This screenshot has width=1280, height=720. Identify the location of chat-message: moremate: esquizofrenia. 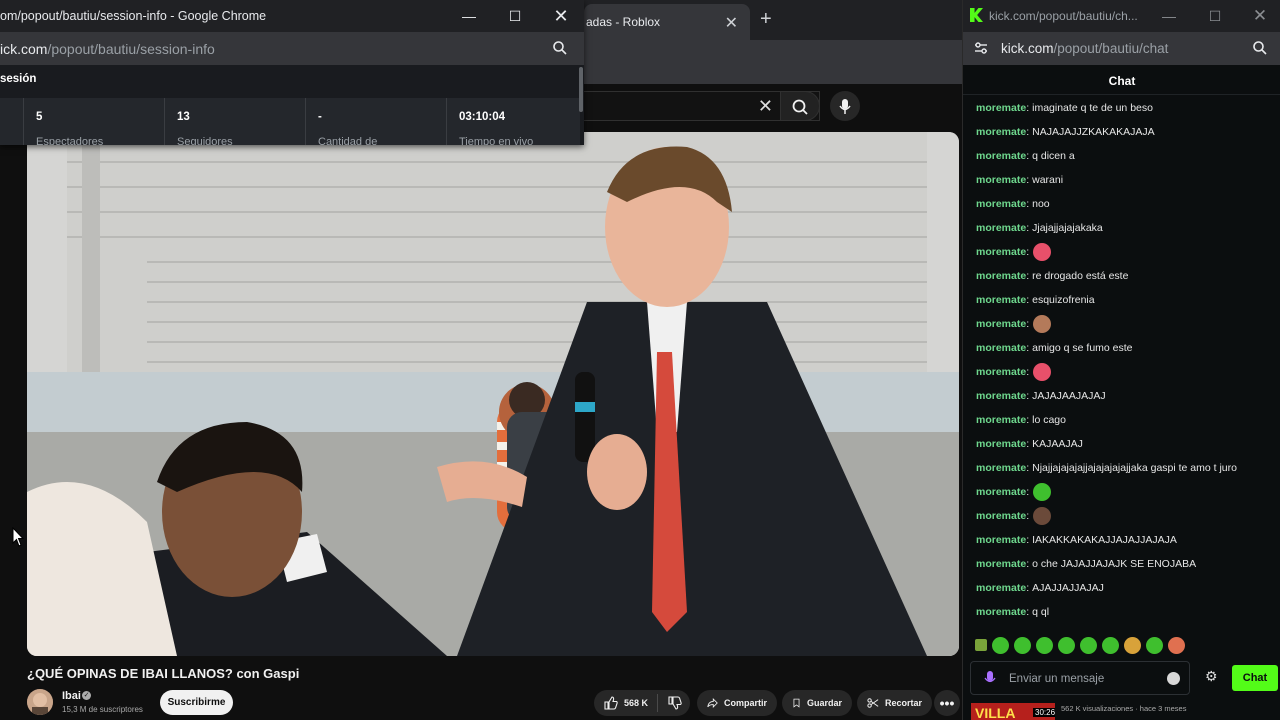
(1035, 300).